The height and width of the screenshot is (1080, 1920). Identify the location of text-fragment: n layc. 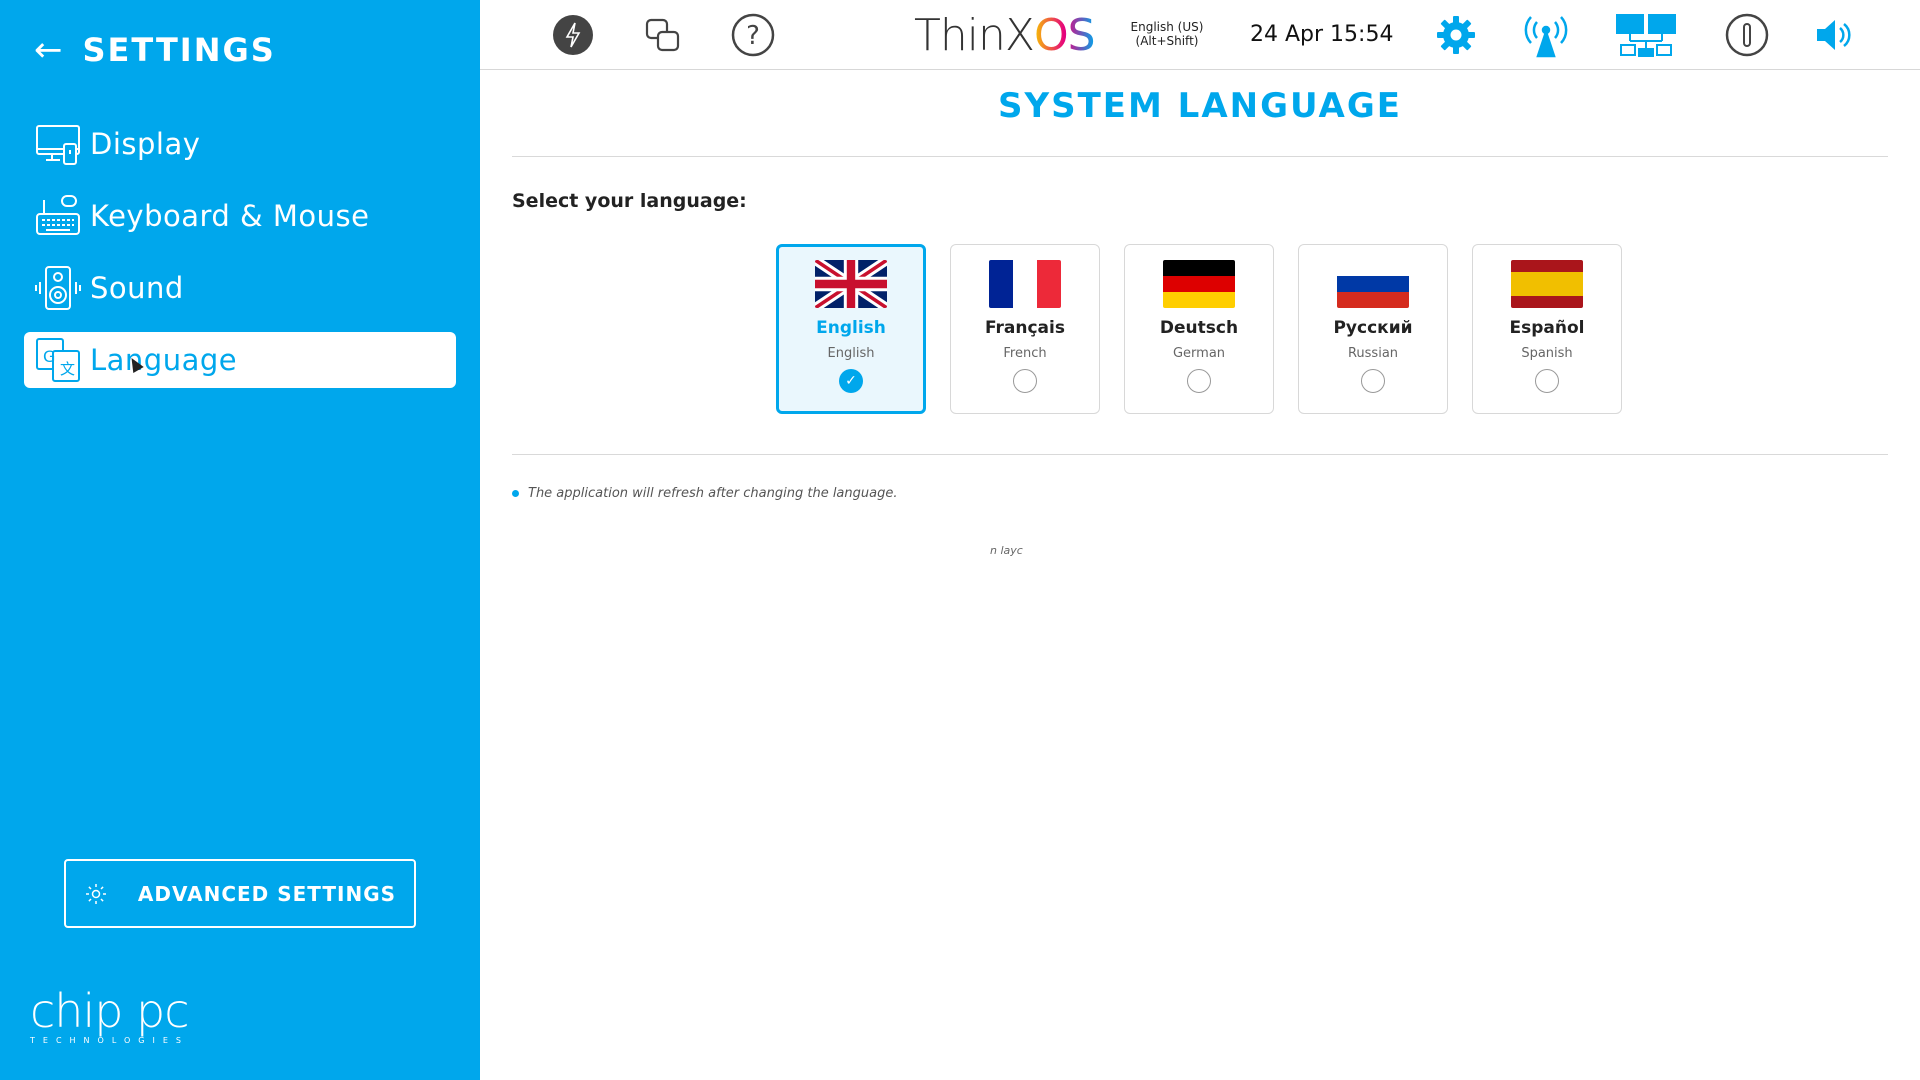
(1006, 550).